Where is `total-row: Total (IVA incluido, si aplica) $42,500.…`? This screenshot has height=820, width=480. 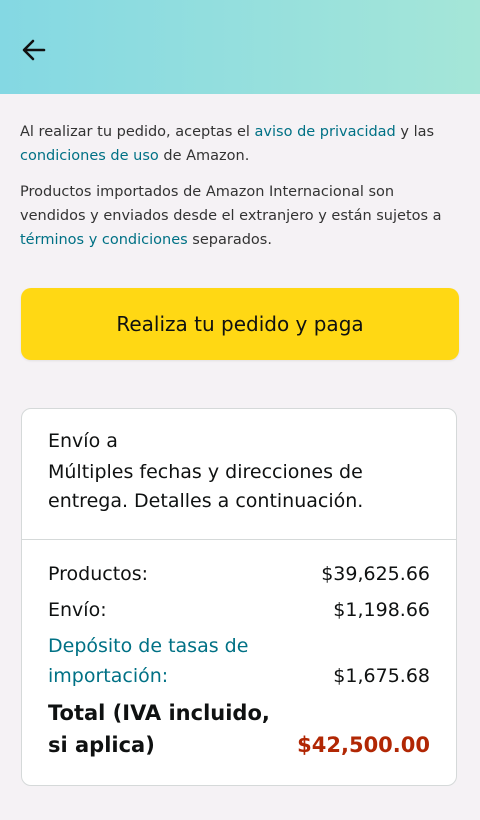 total-row: Total (IVA incluido, si aplica) $42,500.… is located at coordinates (239, 729).